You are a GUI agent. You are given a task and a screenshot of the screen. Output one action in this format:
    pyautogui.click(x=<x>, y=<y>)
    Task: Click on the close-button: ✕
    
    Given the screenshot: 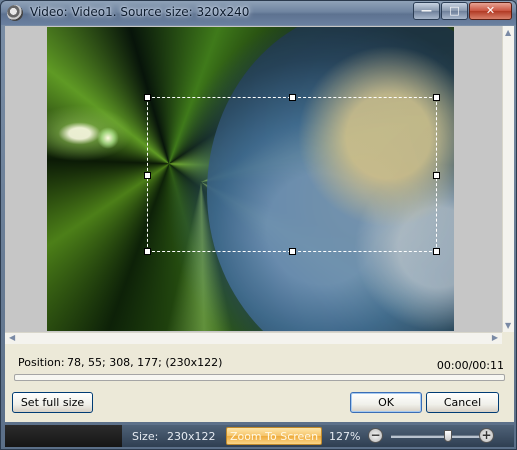 What is the action you would take?
    pyautogui.click(x=490, y=11)
    